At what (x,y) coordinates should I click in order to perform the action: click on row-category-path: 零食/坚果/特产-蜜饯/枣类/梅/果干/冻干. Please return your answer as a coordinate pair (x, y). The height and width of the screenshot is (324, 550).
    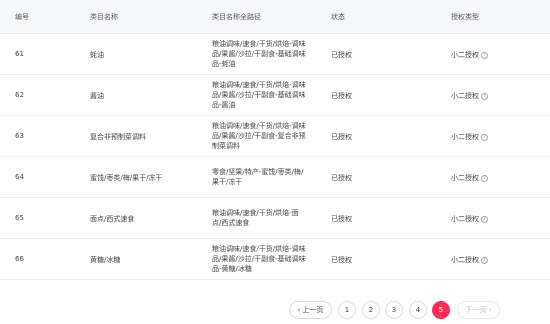
    Looking at the image, I should click on (267, 177).